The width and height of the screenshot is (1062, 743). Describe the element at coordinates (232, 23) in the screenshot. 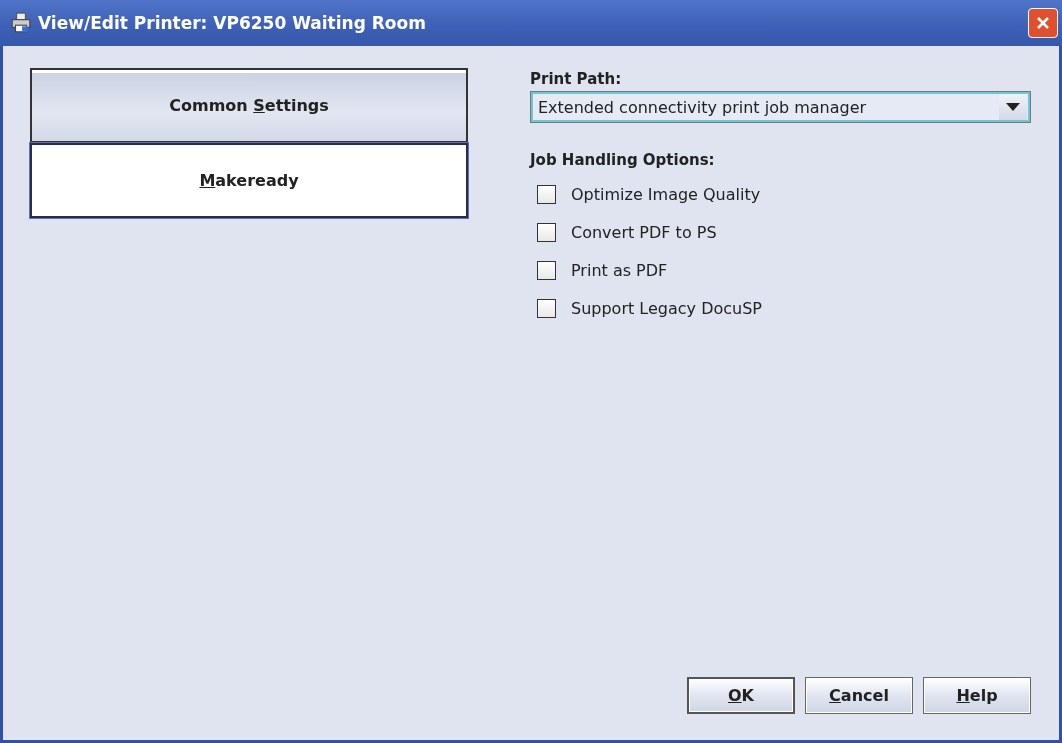

I see `window-title: View/Edit Printer: VP6250 Waiting Room` at that location.